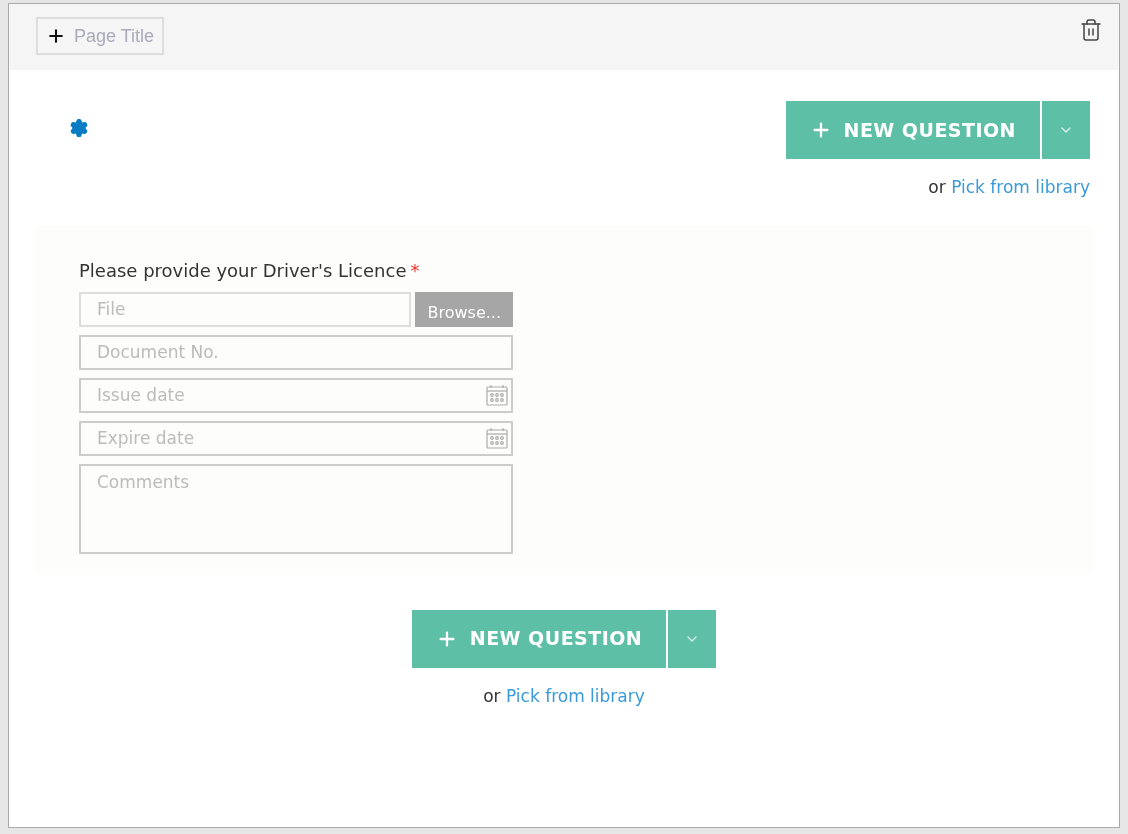 The image size is (1128, 834). Describe the element at coordinates (415, 270) in the screenshot. I see `required-asterisk: *` at that location.